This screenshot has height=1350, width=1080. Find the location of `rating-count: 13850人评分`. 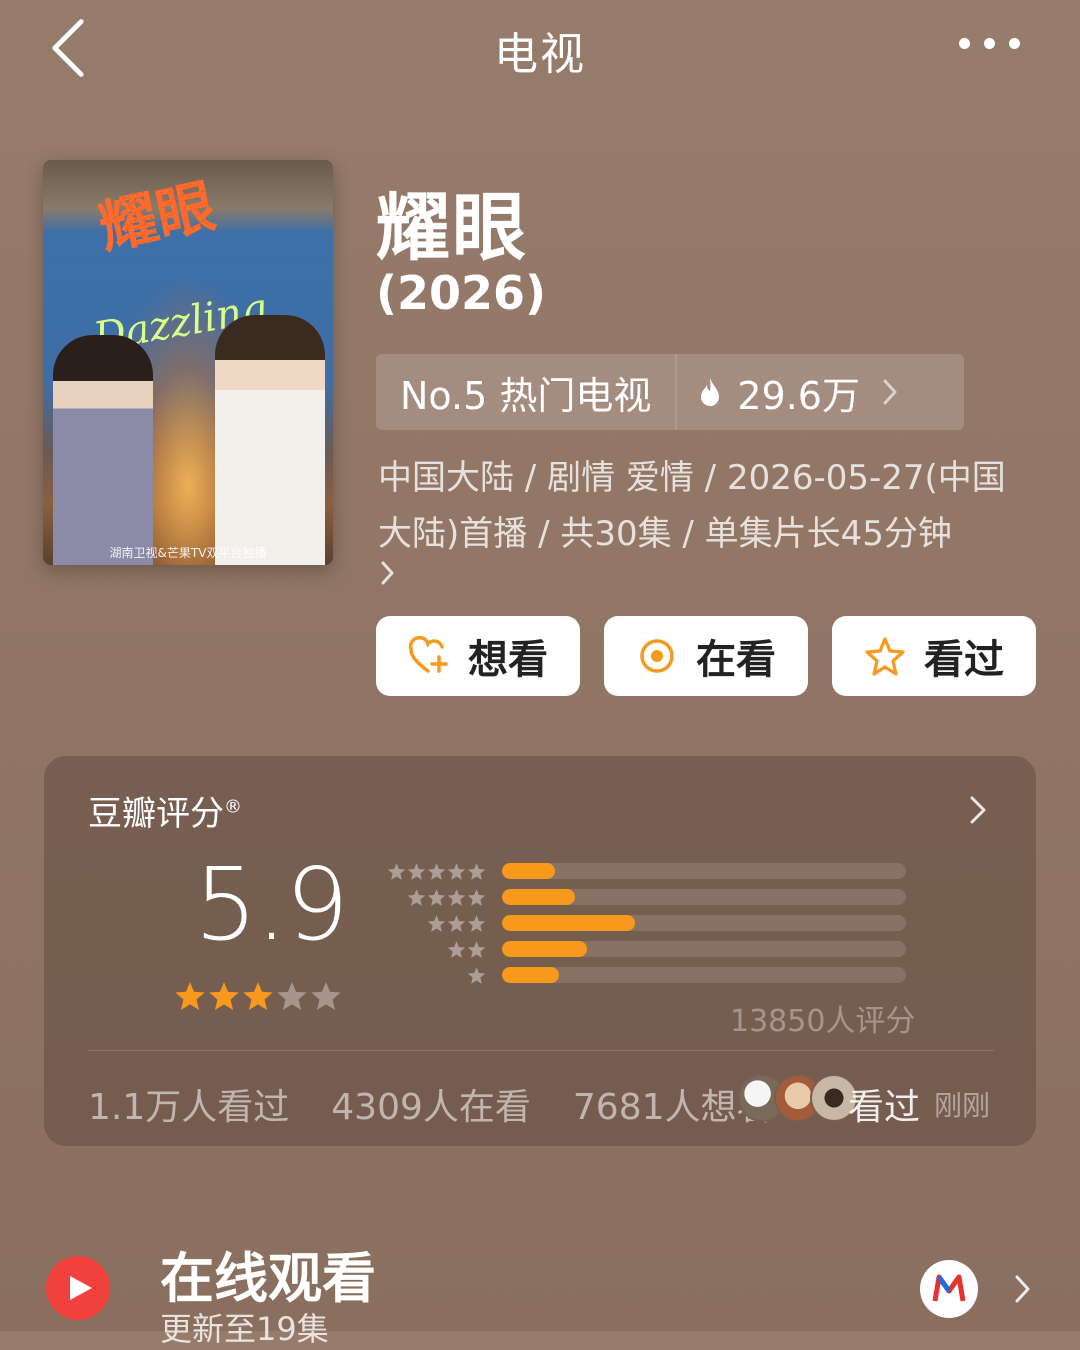

rating-count: 13850人评分 is located at coordinates (823, 1021).